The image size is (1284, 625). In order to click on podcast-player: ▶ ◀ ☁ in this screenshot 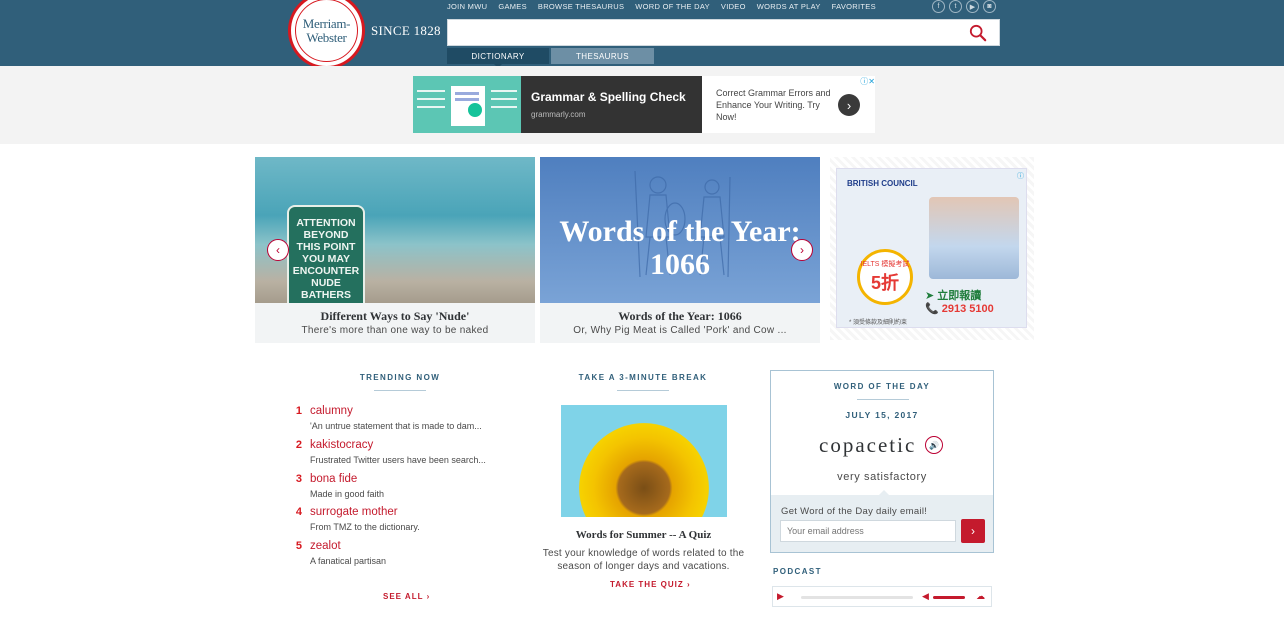, I will do `click(882, 596)`.